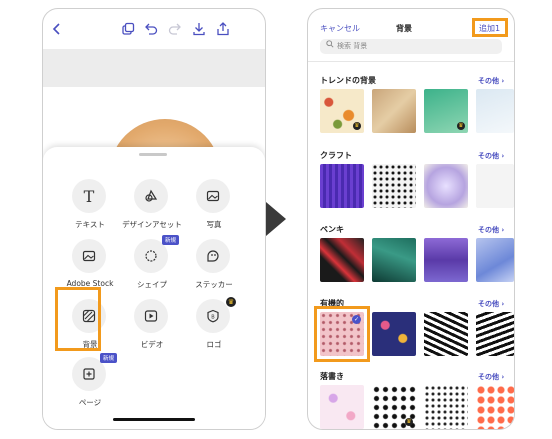  I want to click on tool-design-assets: デザインアセット, so click(152, 207).